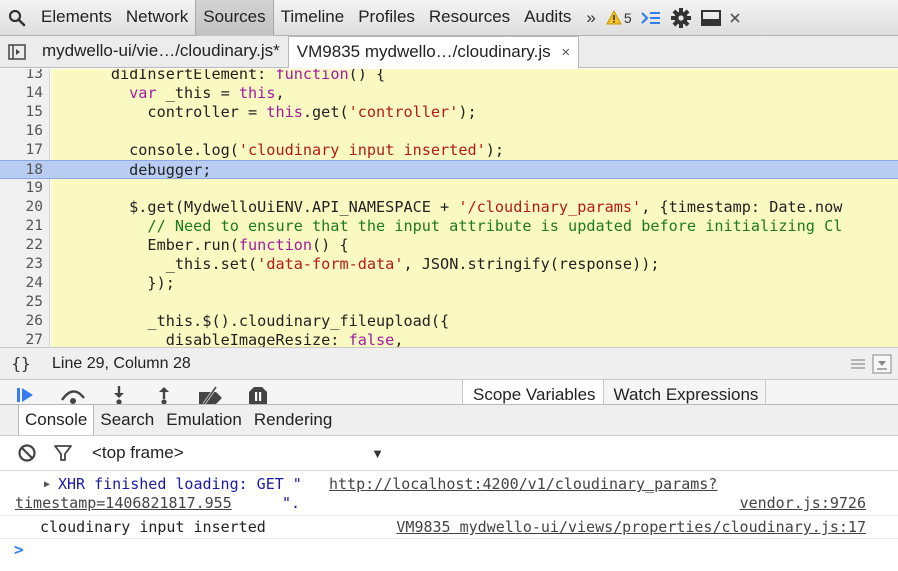 The image size is (898, 571). Describe the element at coordinates (803, 503) in the screenshot. I see `xhr-source-link: vendor.js:9726` at that location.